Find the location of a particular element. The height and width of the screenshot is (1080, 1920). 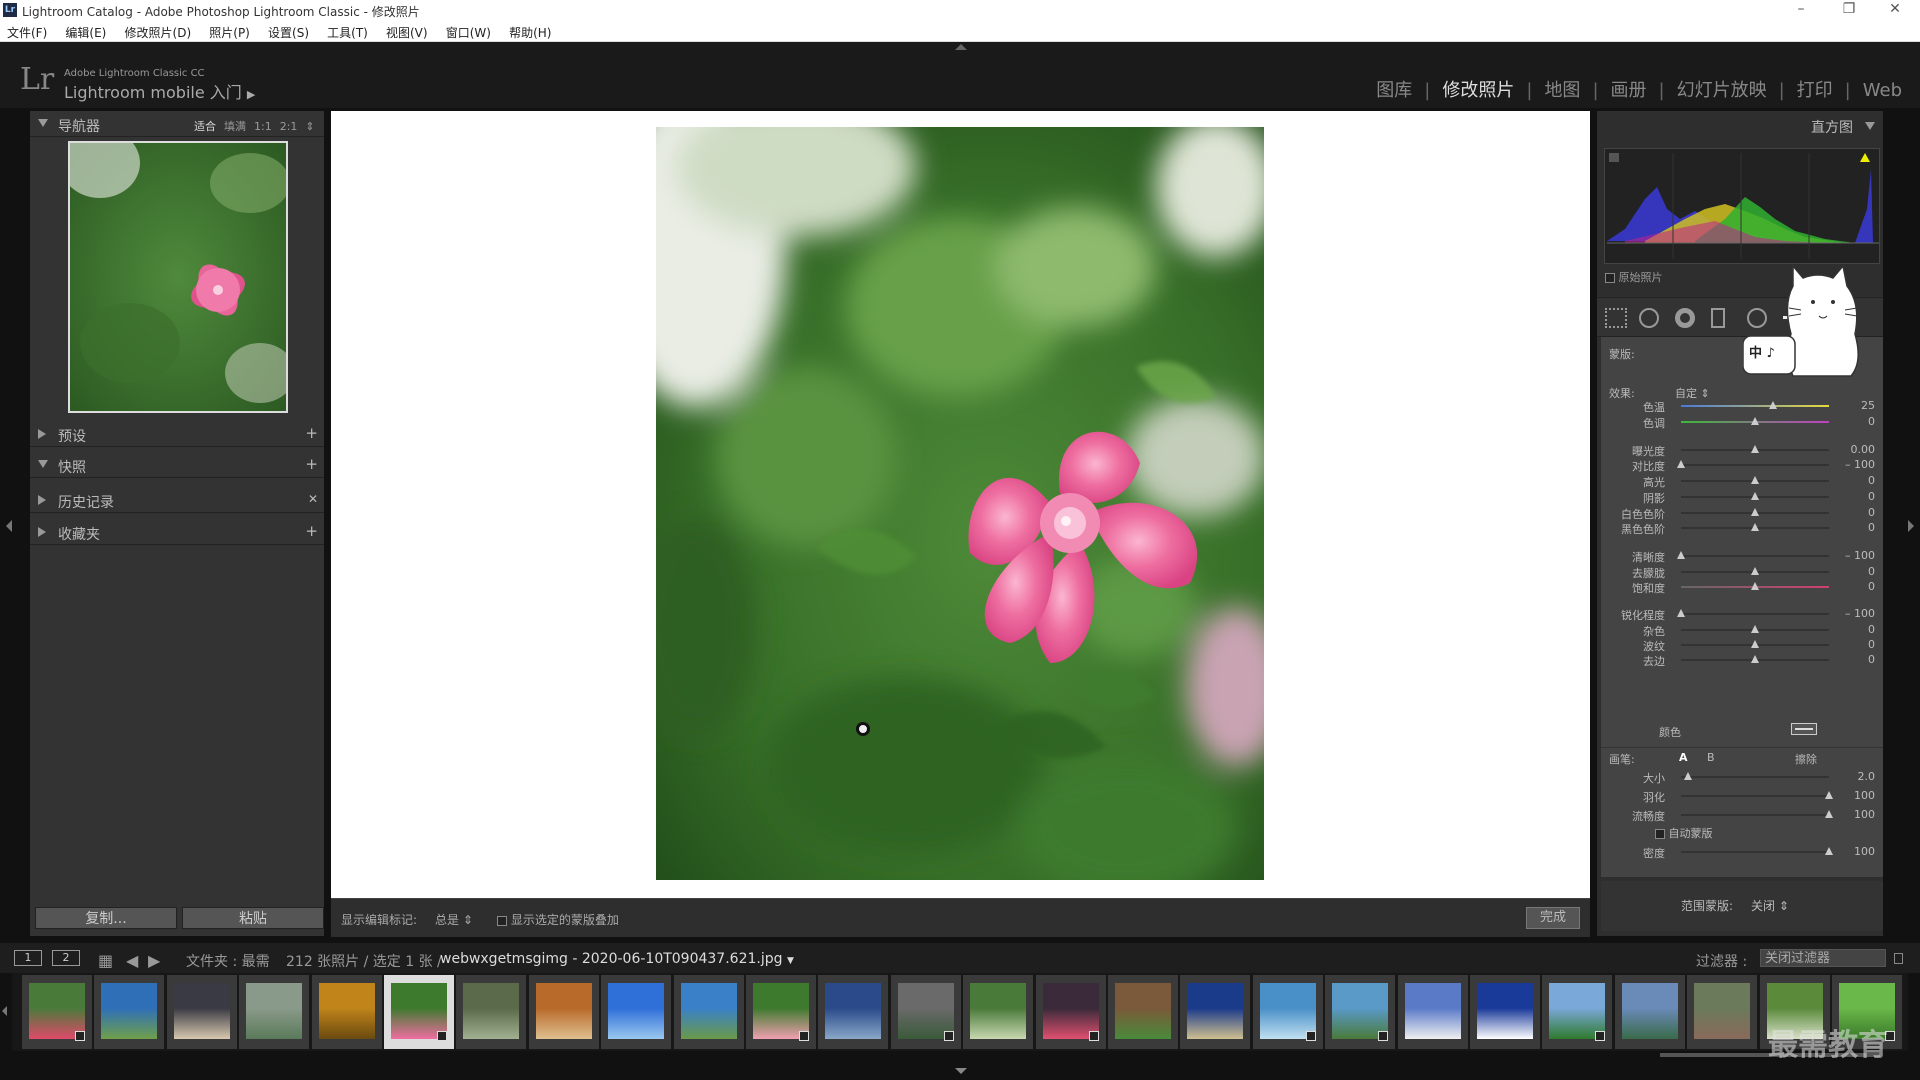

collections-header: 收藏夹 + is located at coordinates (177, 532).